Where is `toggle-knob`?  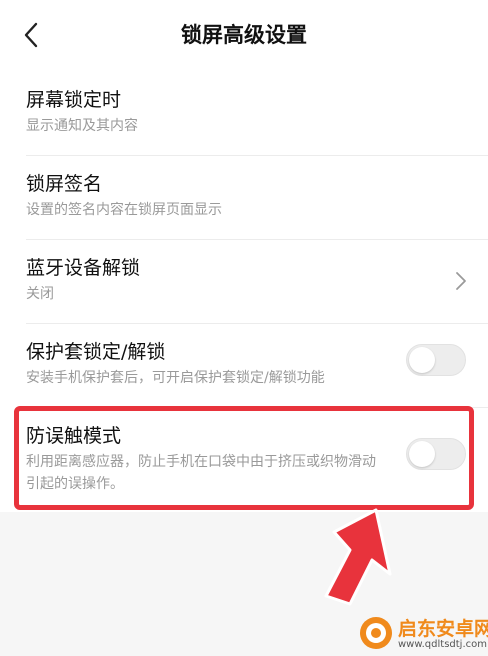
toggle-knob is located at coordinates (422, 360).